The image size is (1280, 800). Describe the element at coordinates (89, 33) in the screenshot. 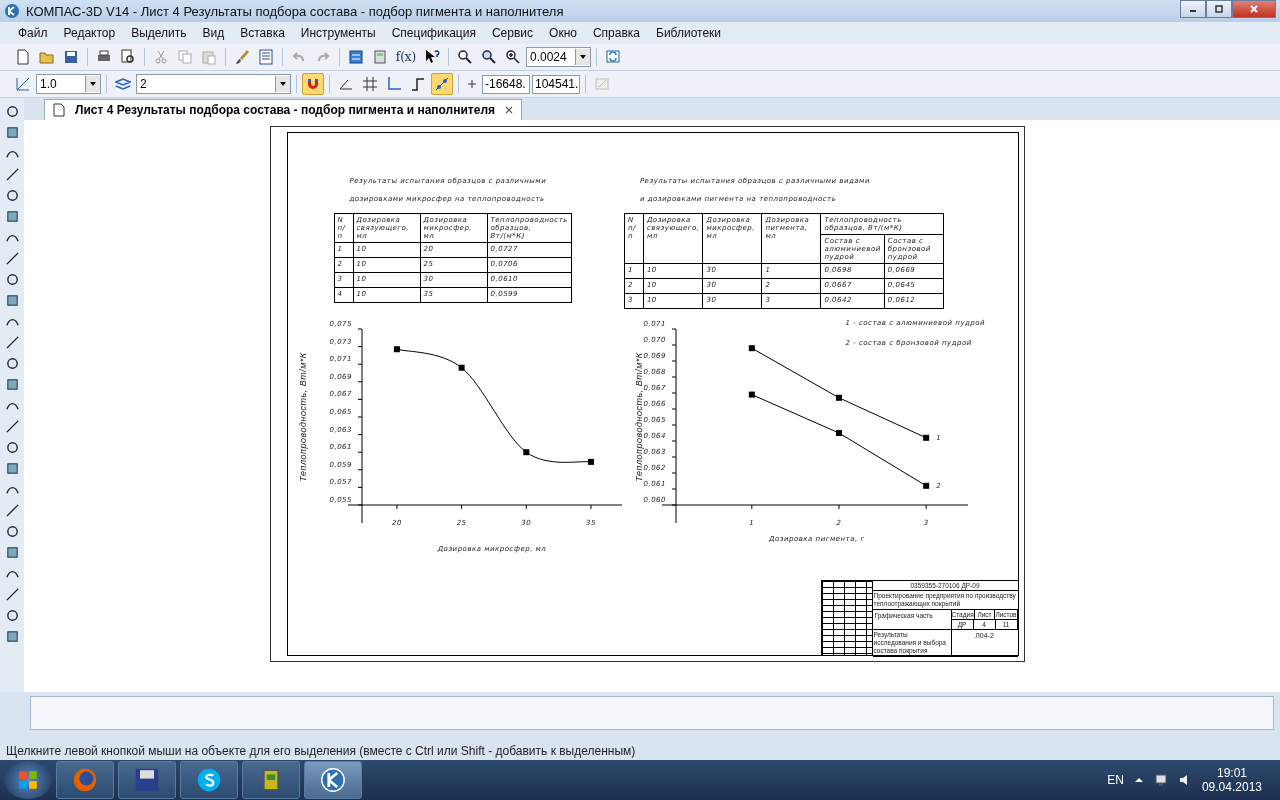

I see `menu-item: Редактор` at that location.